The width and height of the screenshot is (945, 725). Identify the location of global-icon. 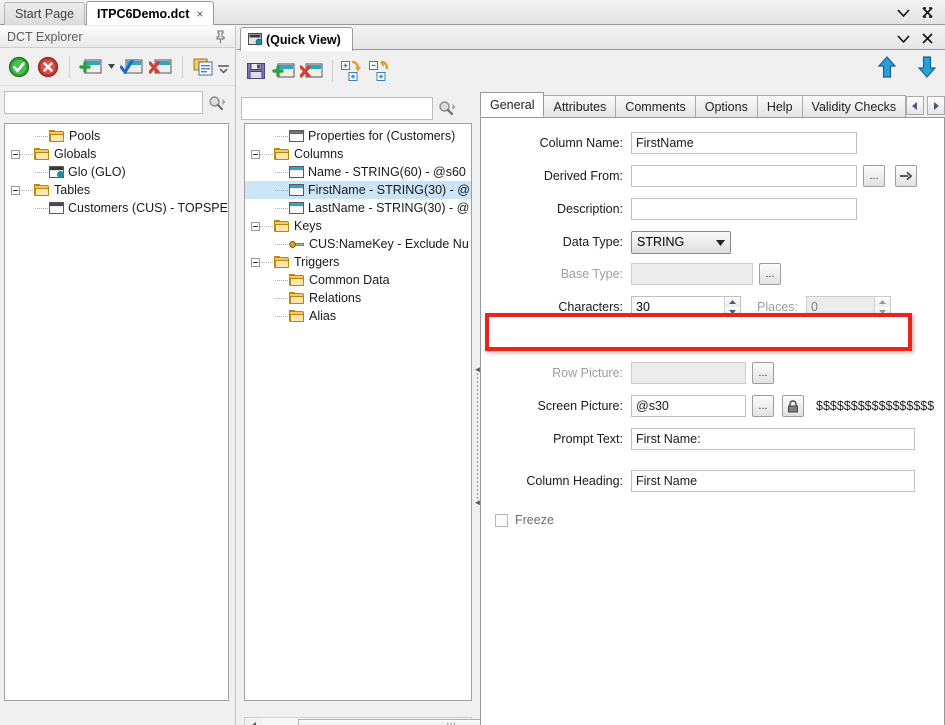
(56, 172).